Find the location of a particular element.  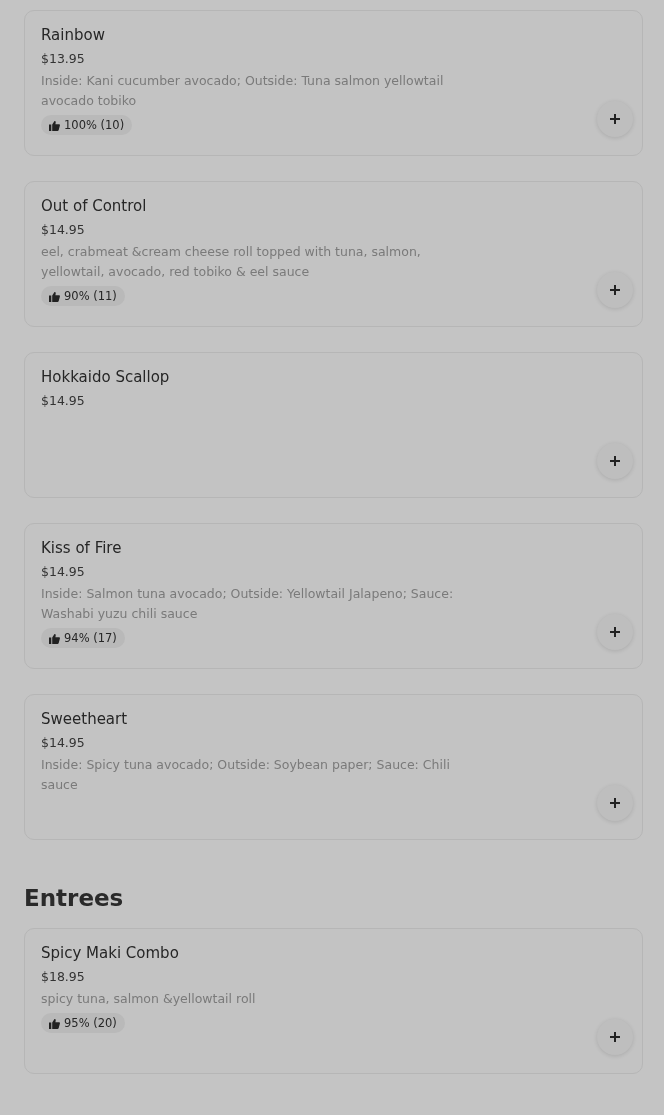

item-description: eel, crabmeat &cream cheese roll topped with tuna, salmon, yellowtail, avocado, red tobiko & eel sauce is located at coordinates (231, 262).